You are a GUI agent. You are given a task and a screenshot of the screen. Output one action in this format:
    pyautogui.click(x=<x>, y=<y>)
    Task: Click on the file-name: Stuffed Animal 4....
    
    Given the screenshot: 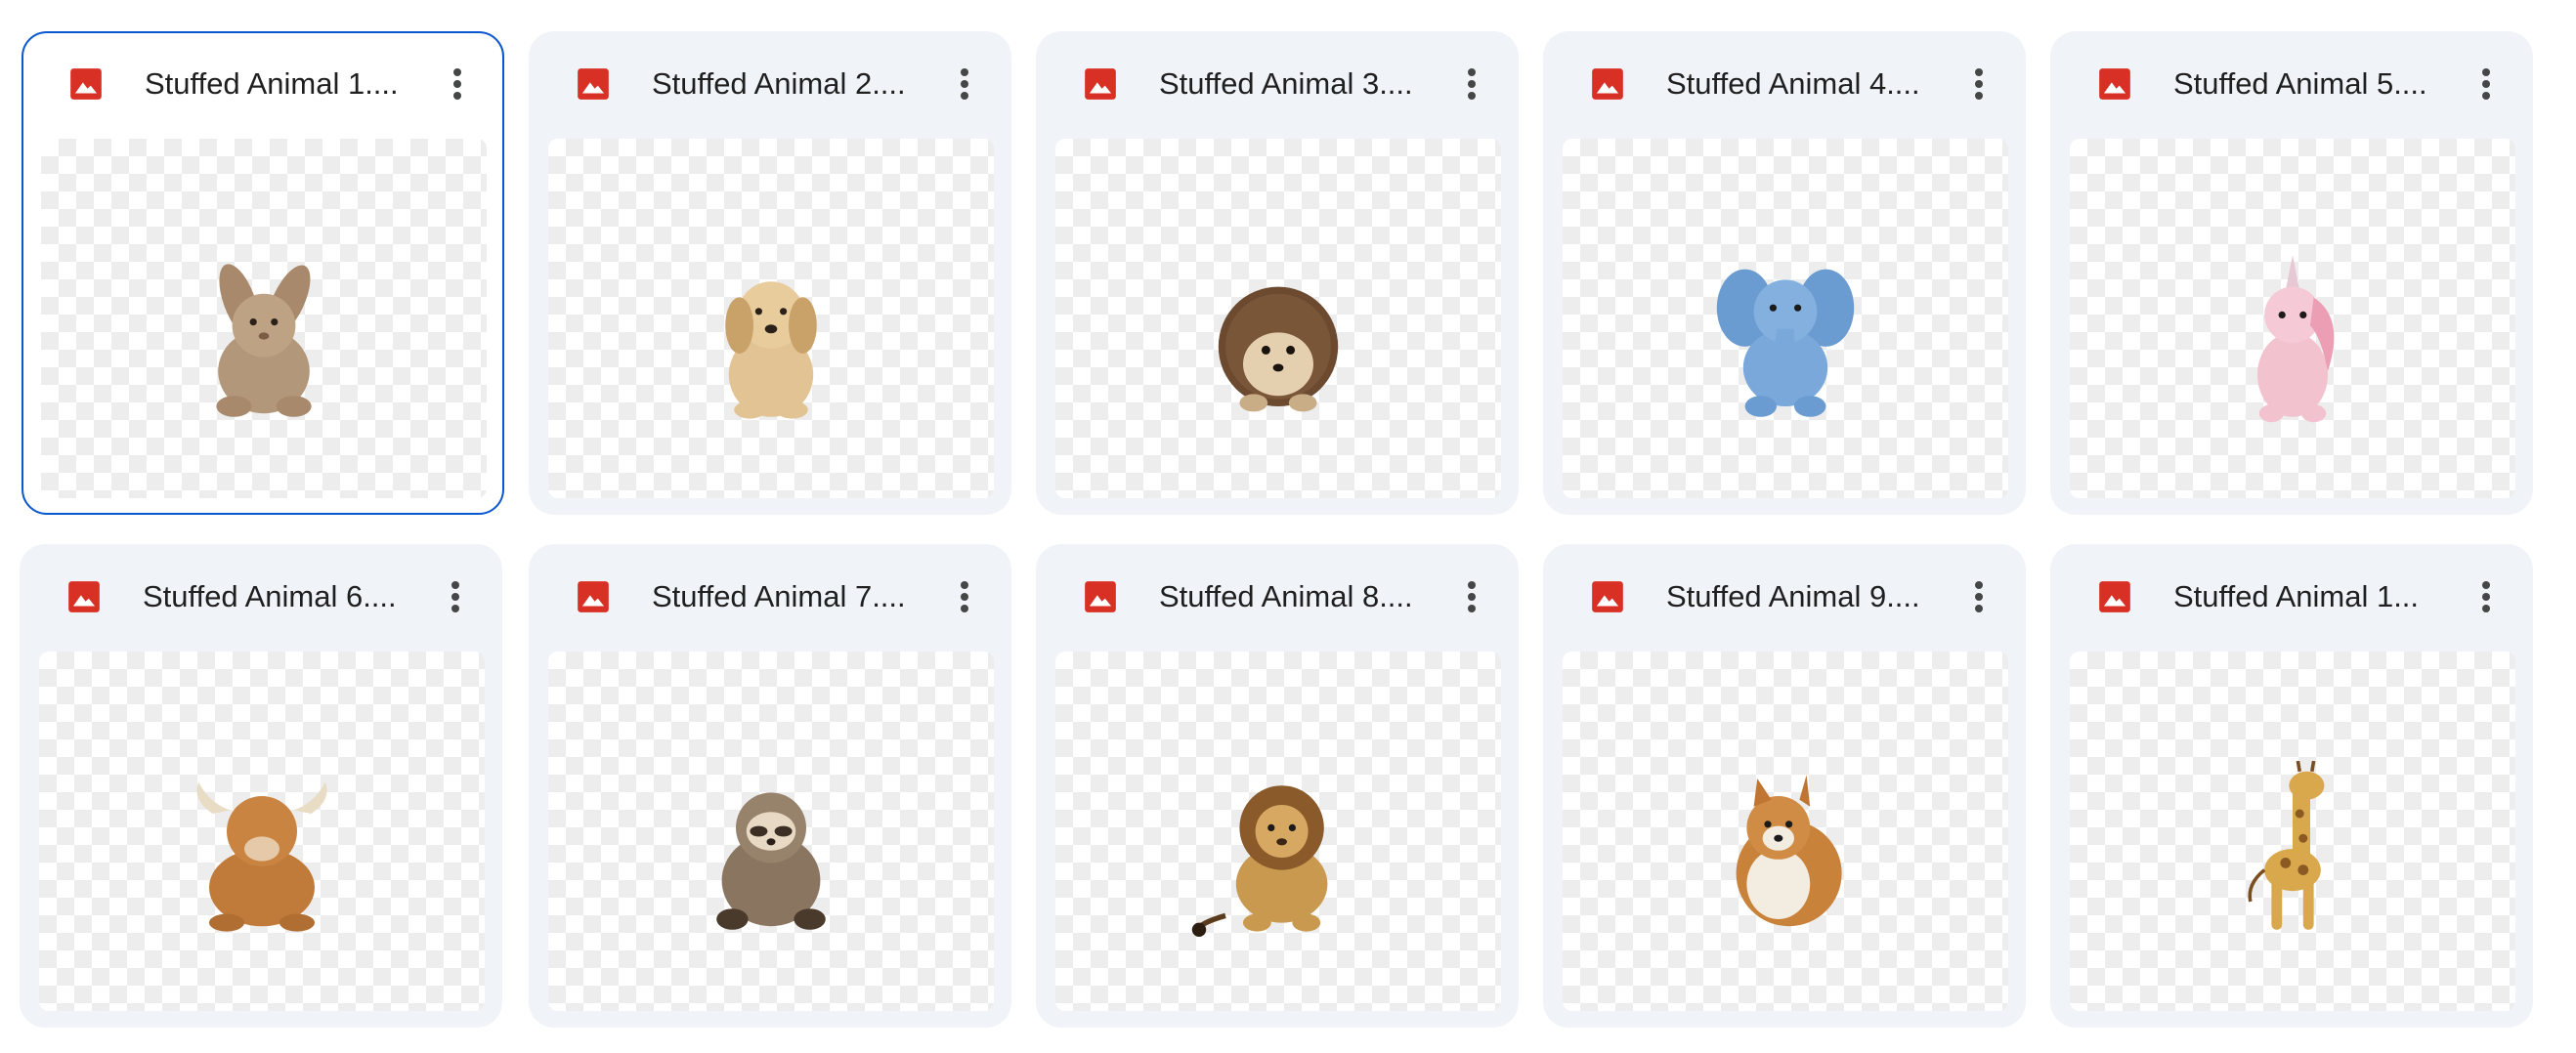 What is the action you would take?
    pyautogui.click(x=1793, y=83)
    